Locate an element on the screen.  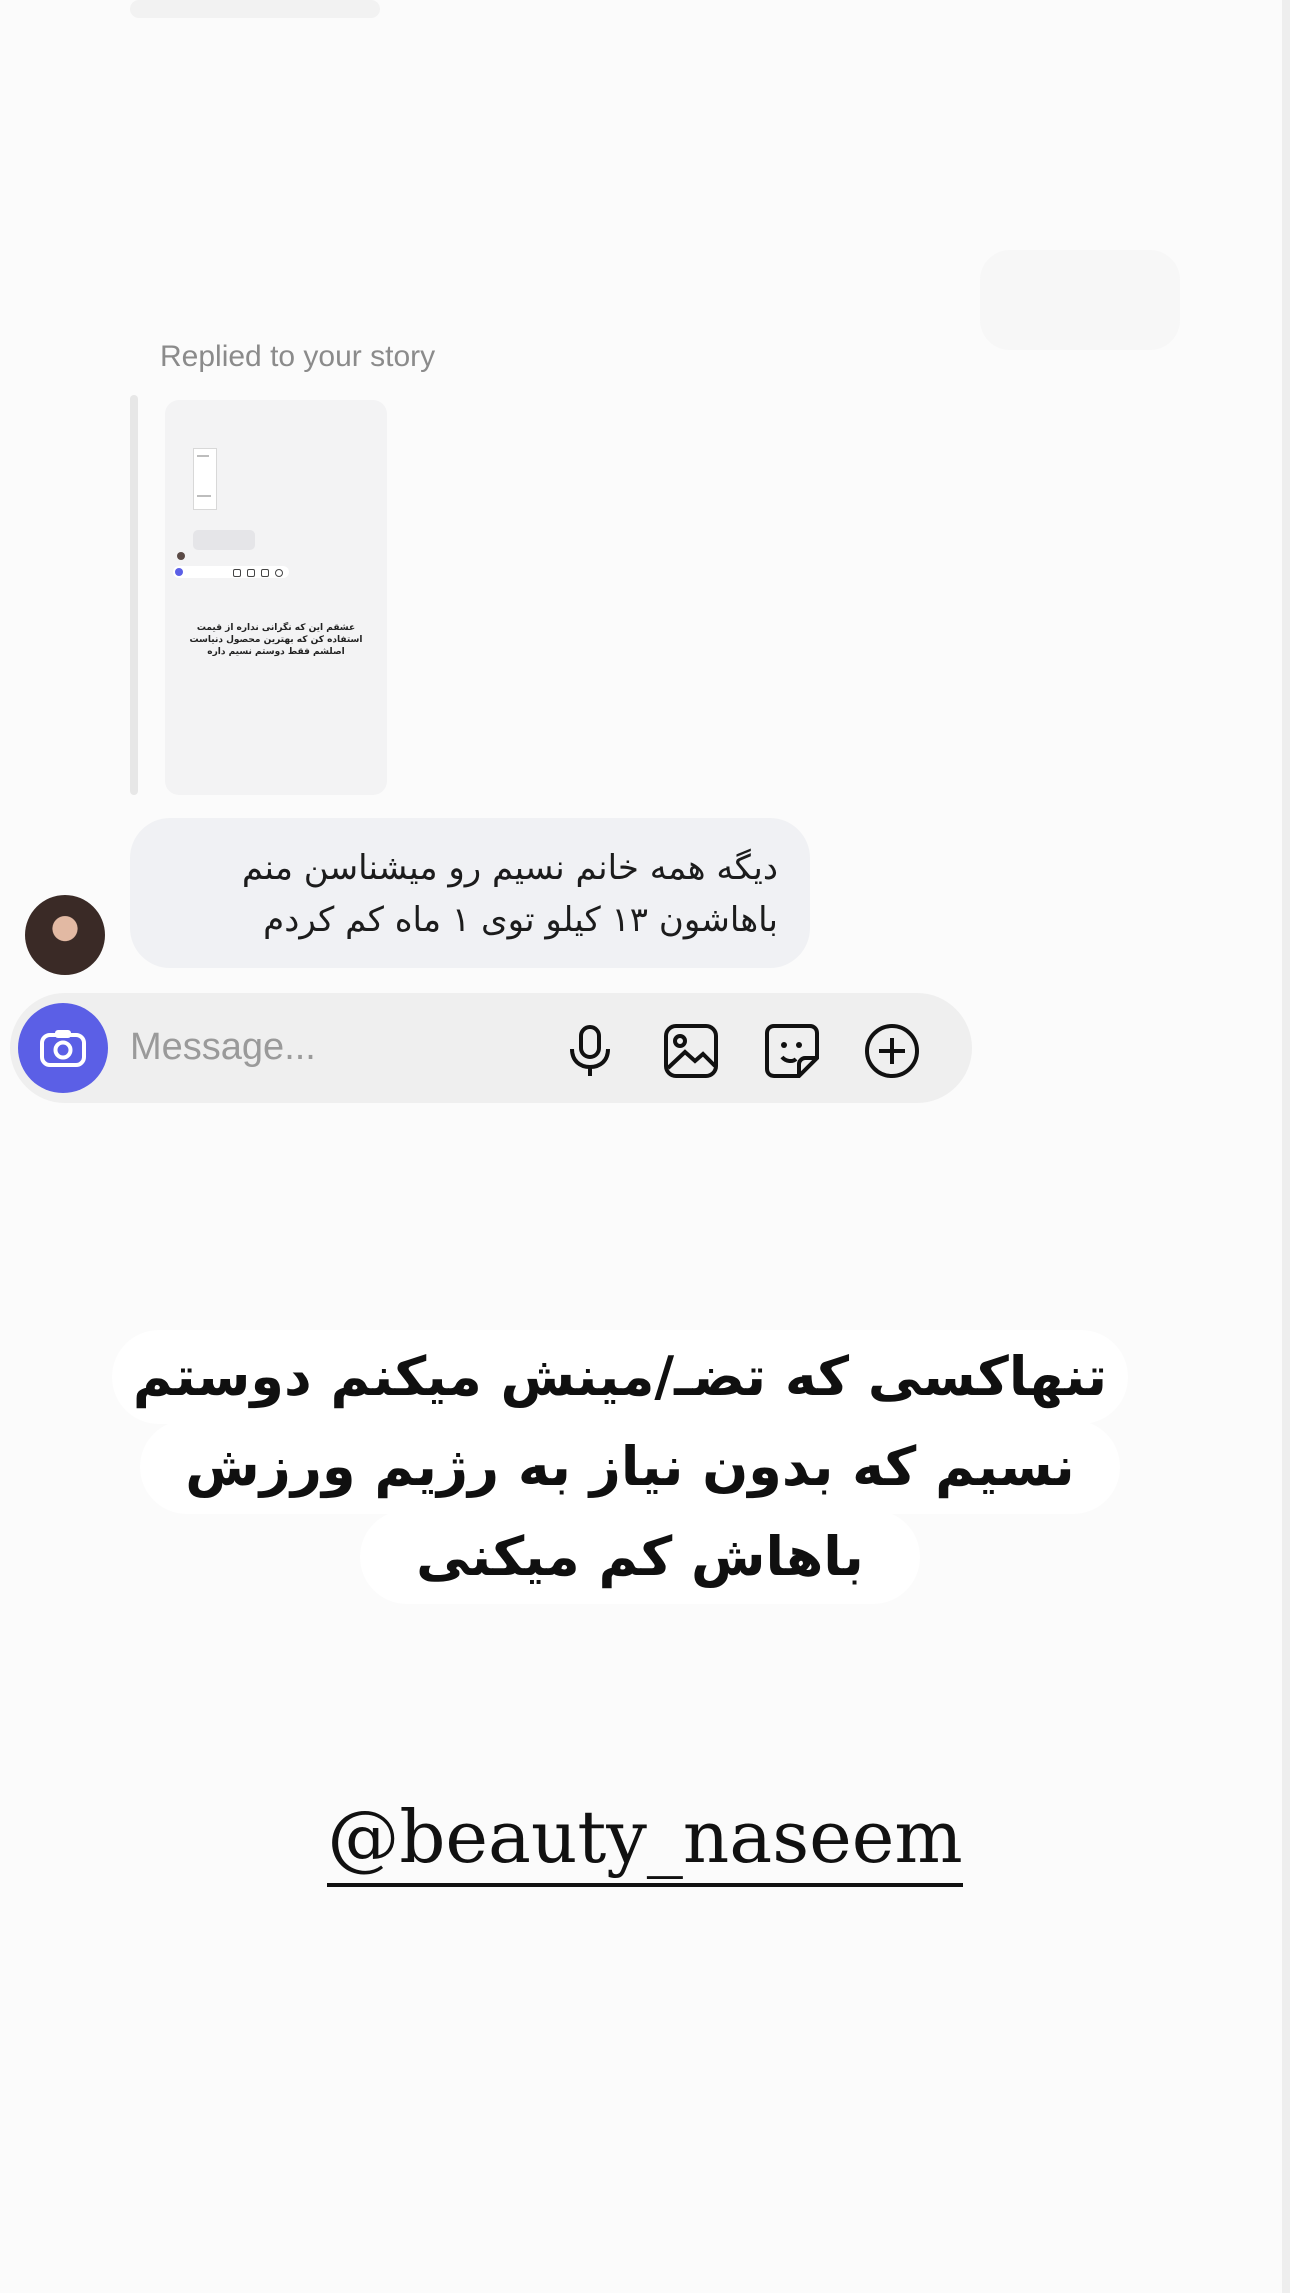
thumbnail-avatar is located at coordinates (181, 556).